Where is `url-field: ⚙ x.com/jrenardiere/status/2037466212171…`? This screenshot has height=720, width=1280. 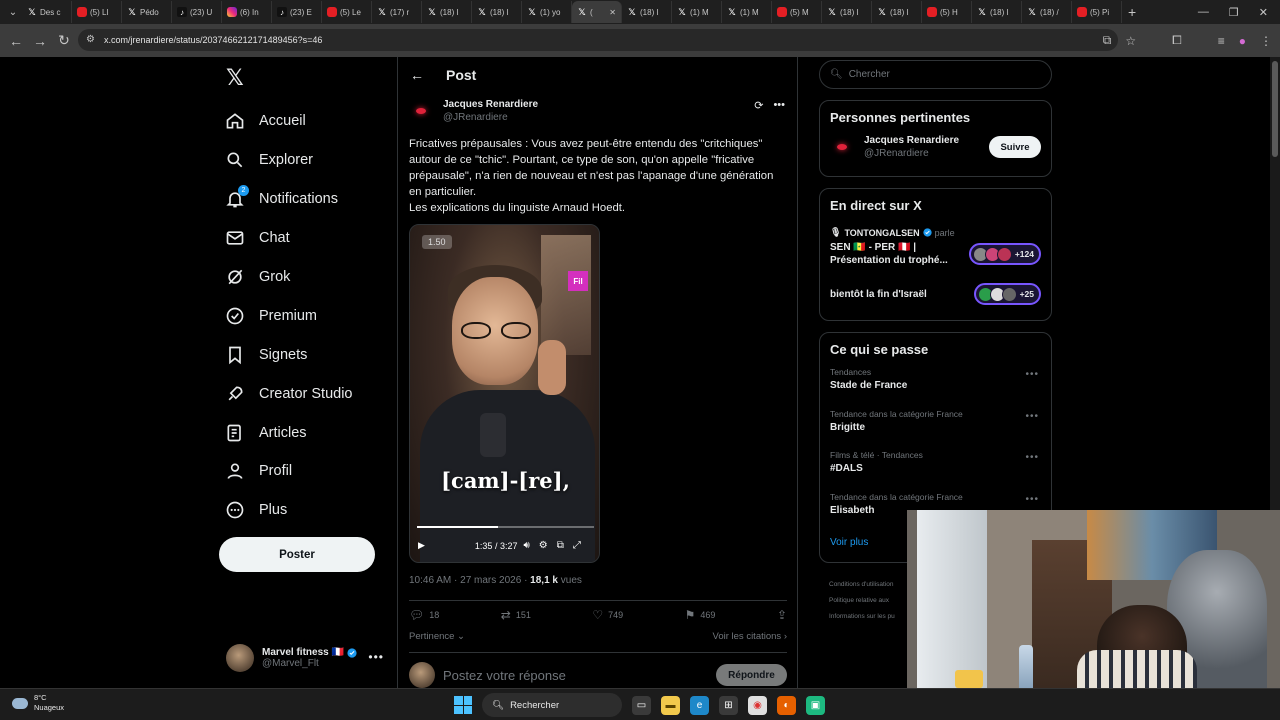
url-field: ⚙ x.com/jrenardiere/status/2037466212171… is located at coordinates (598, 40).